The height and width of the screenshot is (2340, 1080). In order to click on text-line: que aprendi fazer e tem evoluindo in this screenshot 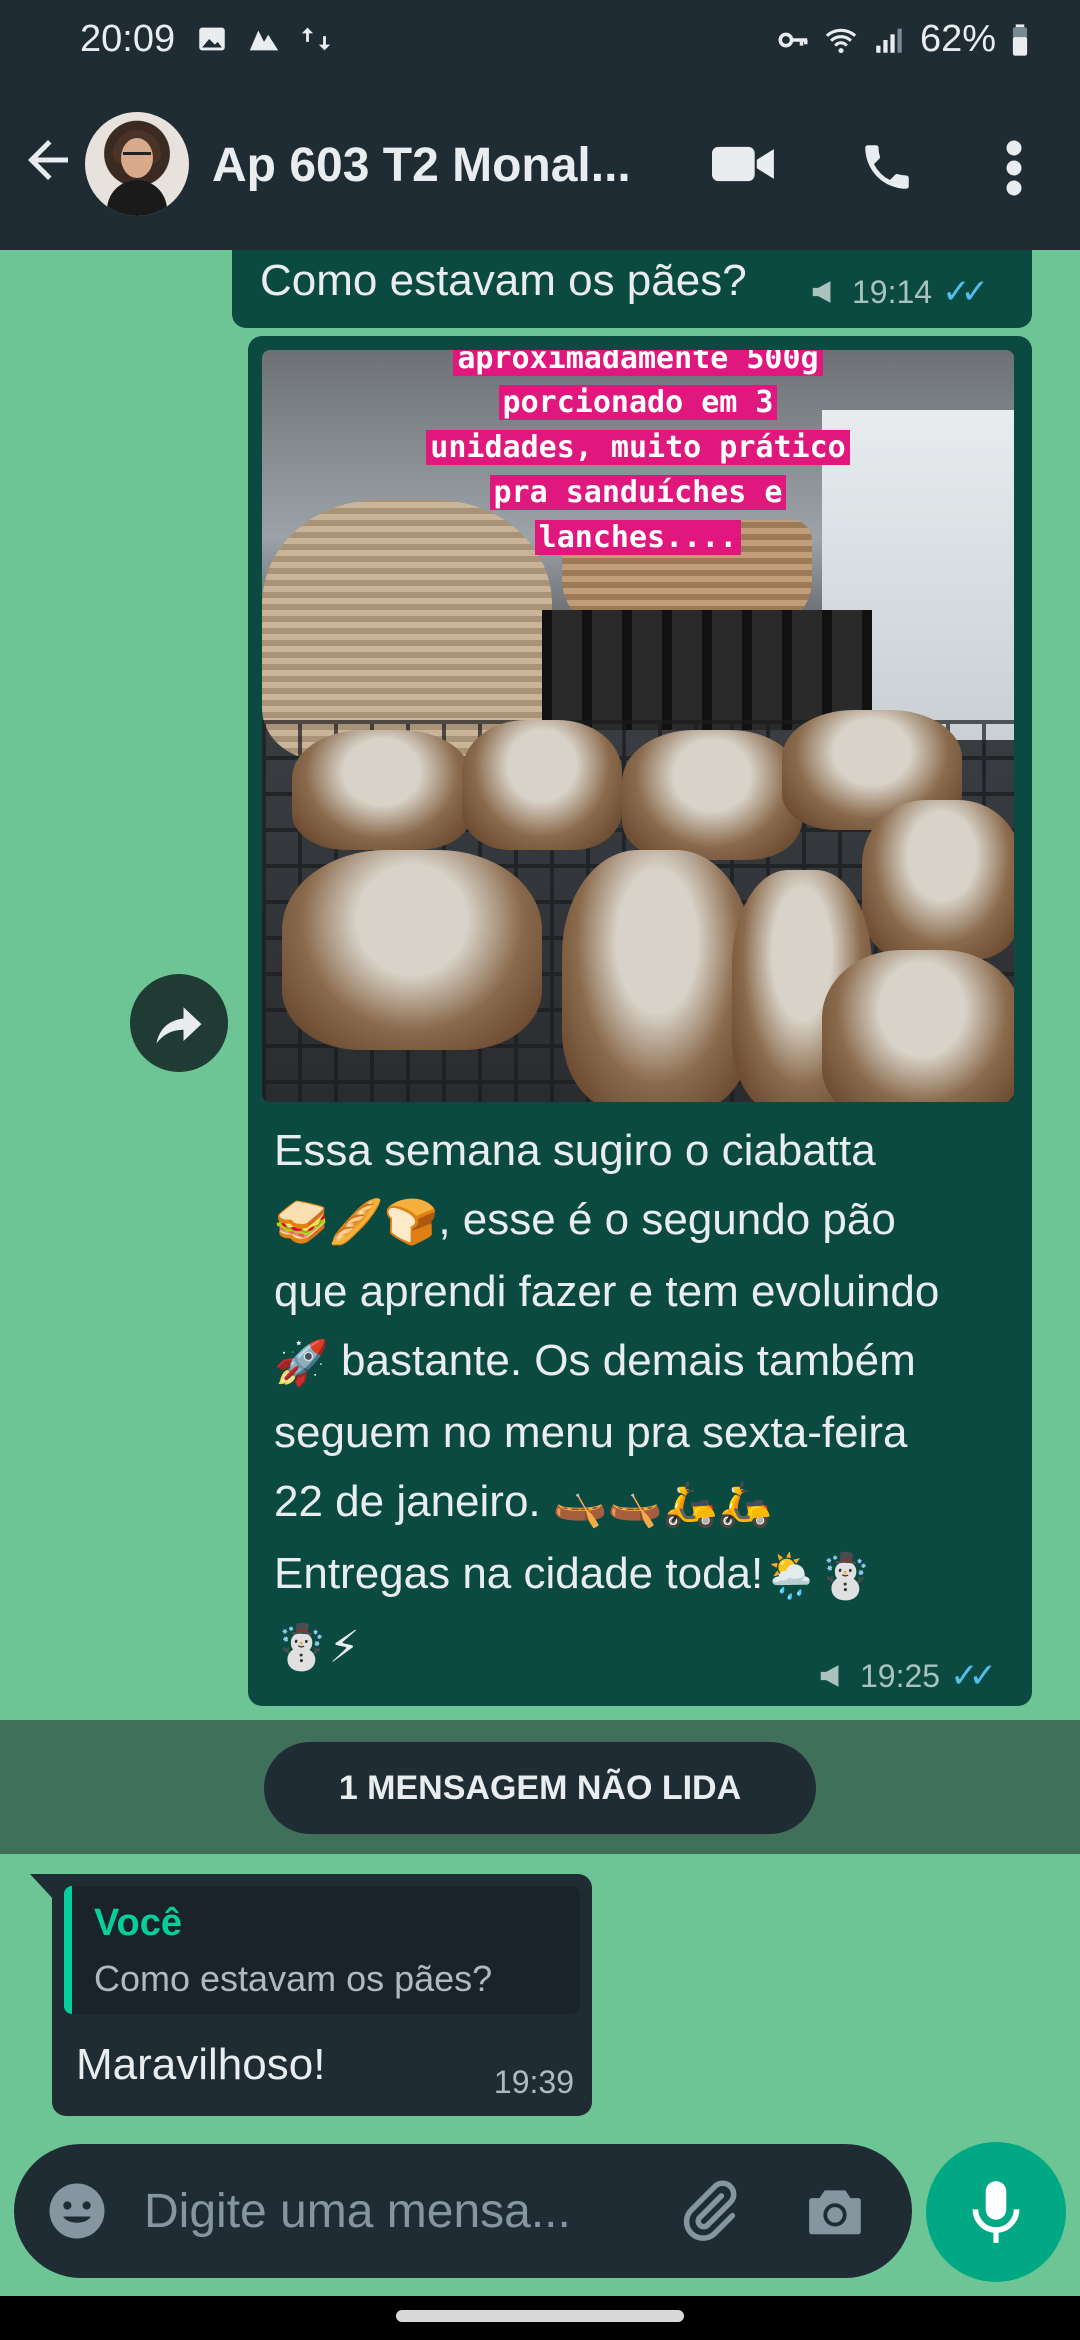, I will do `click(607, 1291)`.